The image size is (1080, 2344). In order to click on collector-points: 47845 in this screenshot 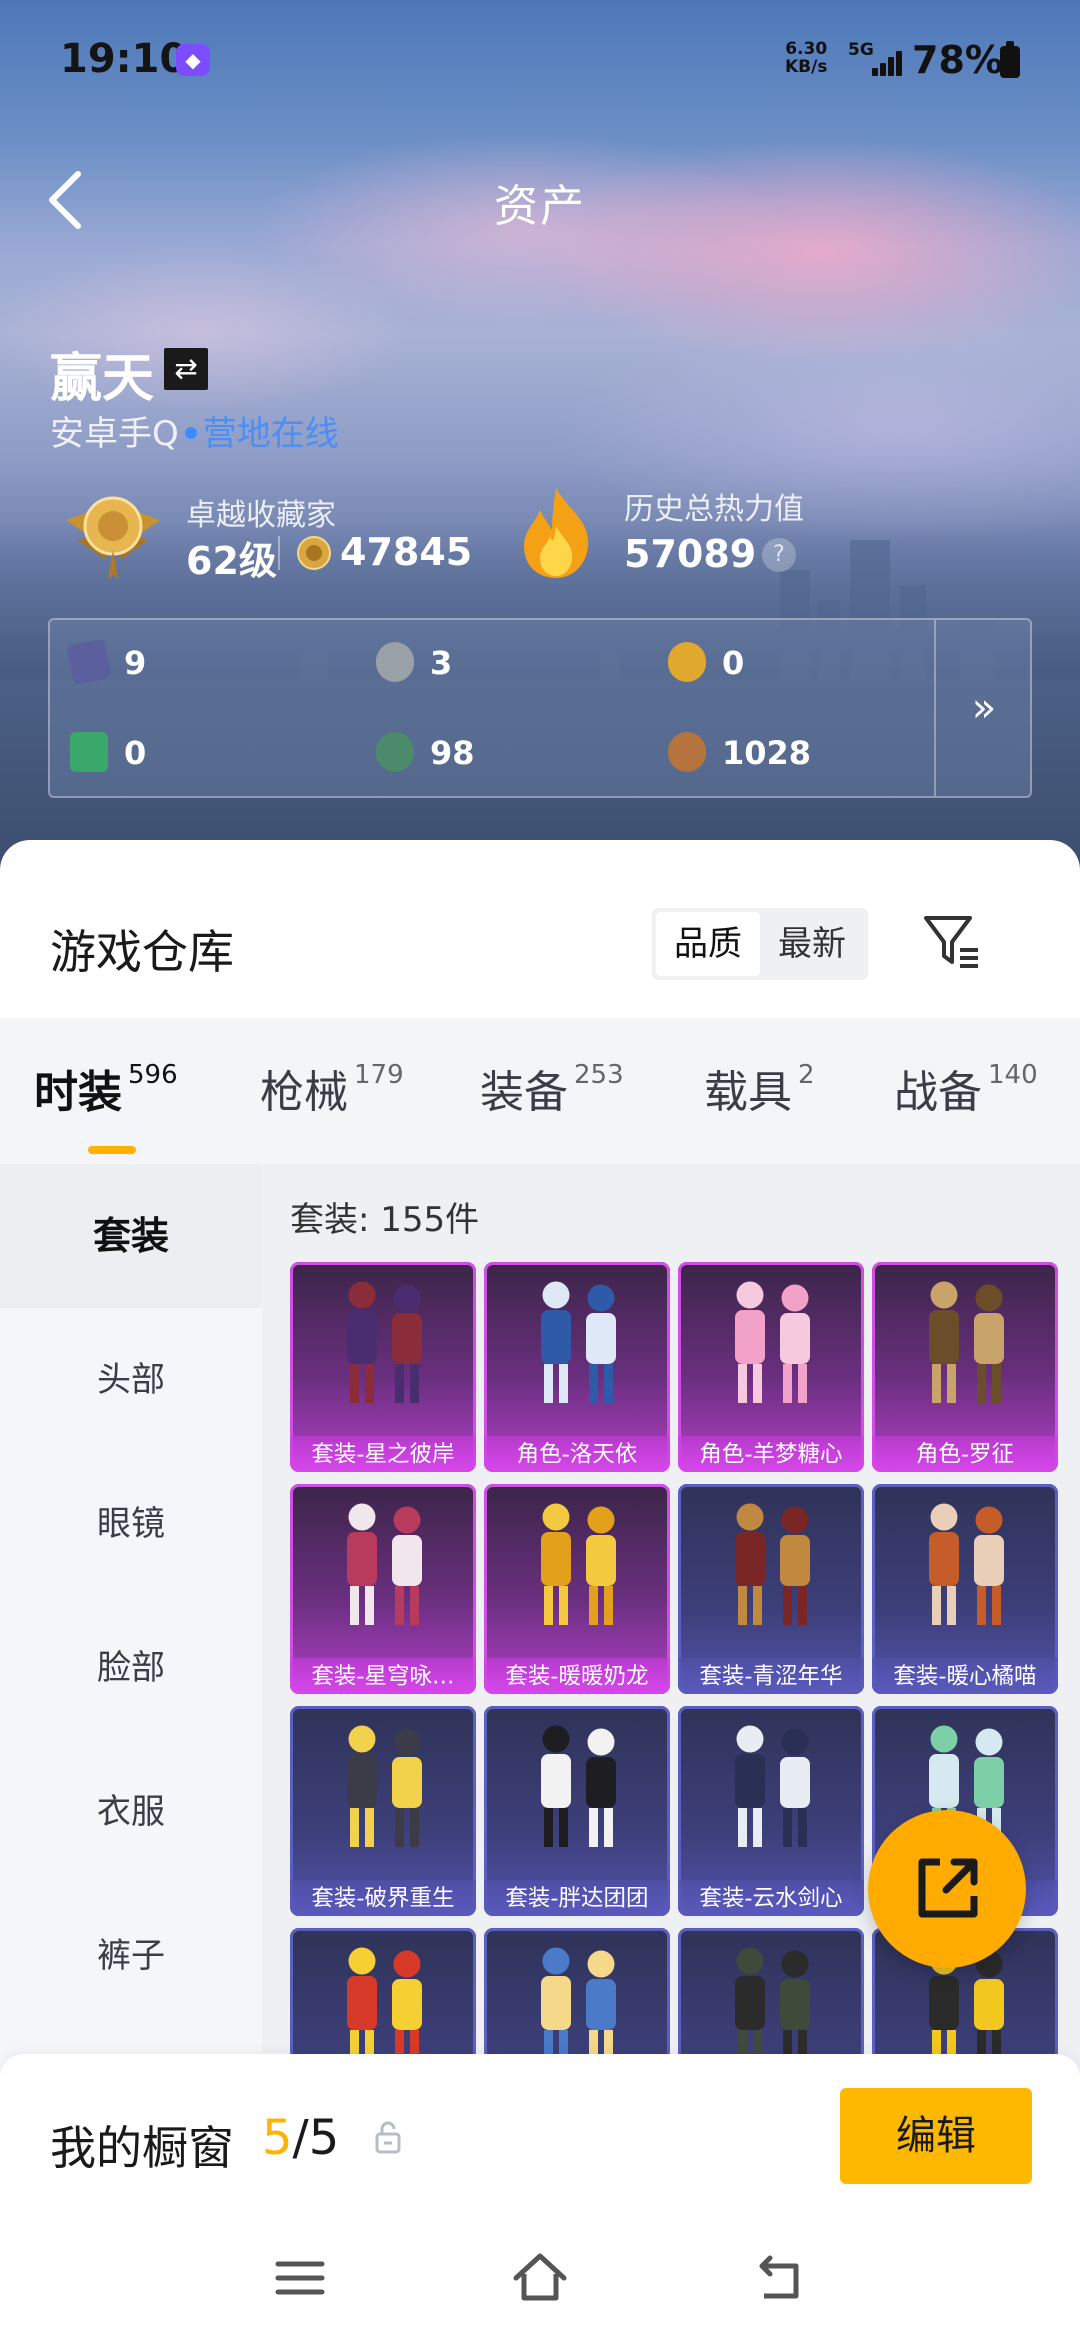, I will do `click(406, 552)`.